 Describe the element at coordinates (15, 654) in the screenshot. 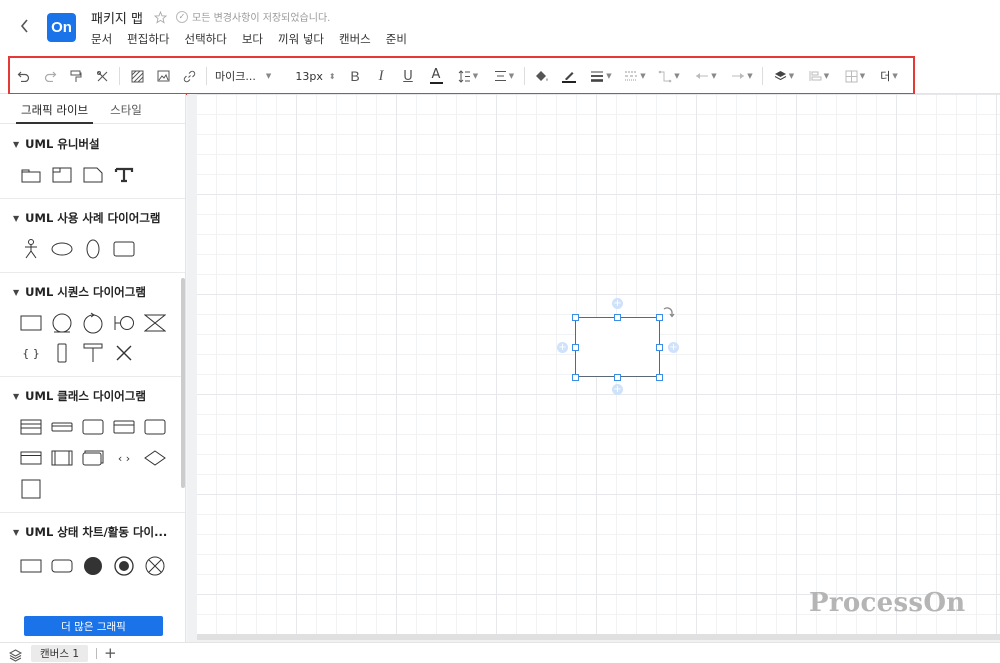

I see `layers-icon` at that location.